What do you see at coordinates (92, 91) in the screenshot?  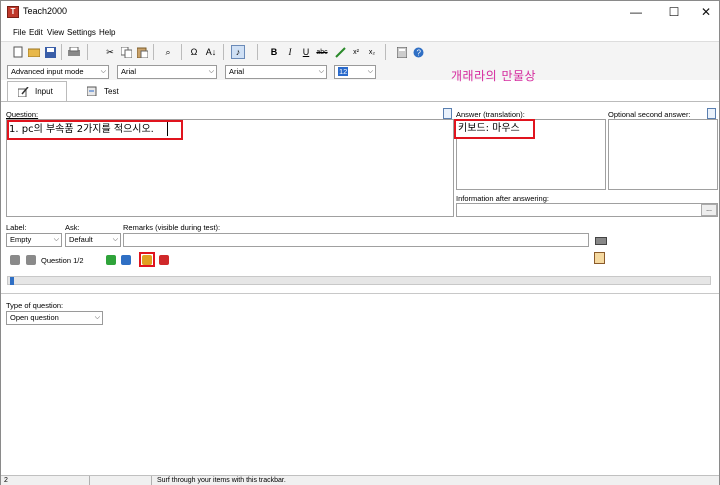 I see `test-icon` at bounding box center [92, 91].